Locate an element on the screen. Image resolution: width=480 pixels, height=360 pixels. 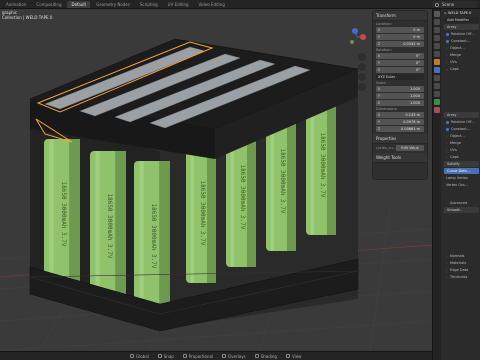
properties-header: Properties is located at coordinates (400, 139).